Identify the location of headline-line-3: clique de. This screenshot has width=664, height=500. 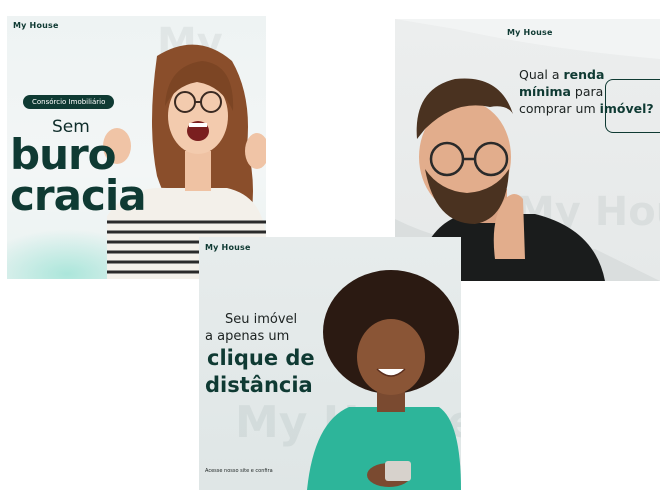
(261, 358).